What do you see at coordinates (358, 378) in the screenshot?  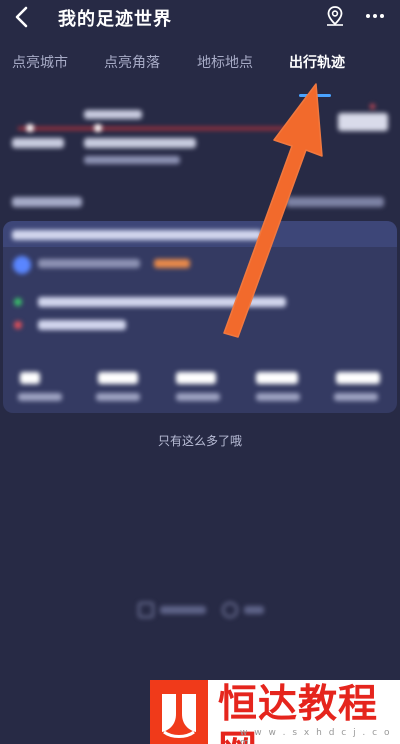 I see `stat-duration-value` at bounding box center [358, 378].